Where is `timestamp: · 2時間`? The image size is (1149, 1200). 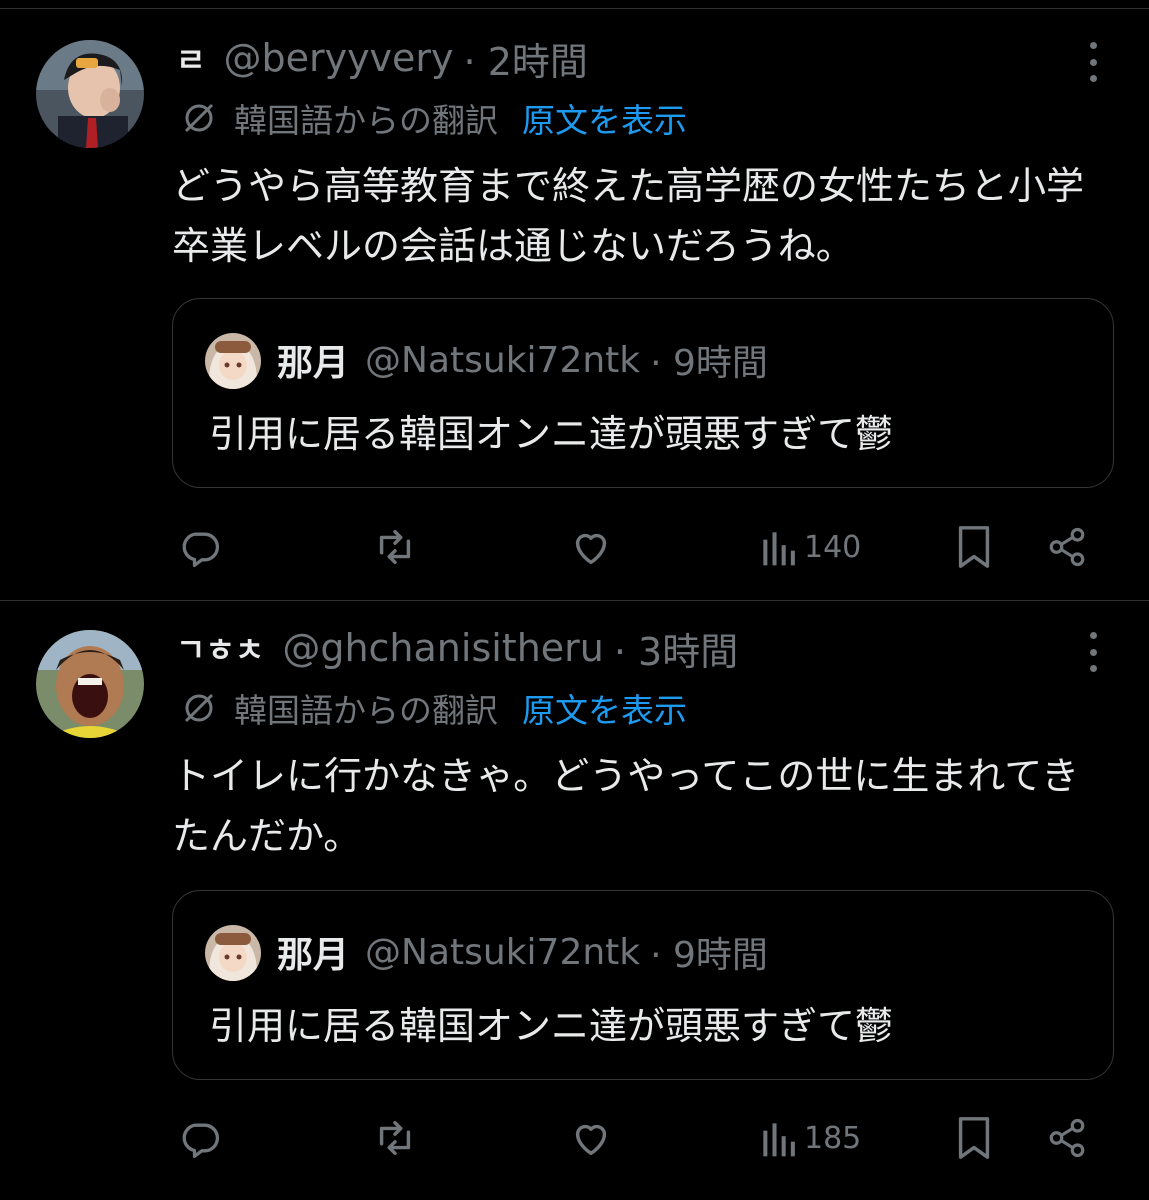
timestamp: · 2時間 is located at coordinates (526, 58).